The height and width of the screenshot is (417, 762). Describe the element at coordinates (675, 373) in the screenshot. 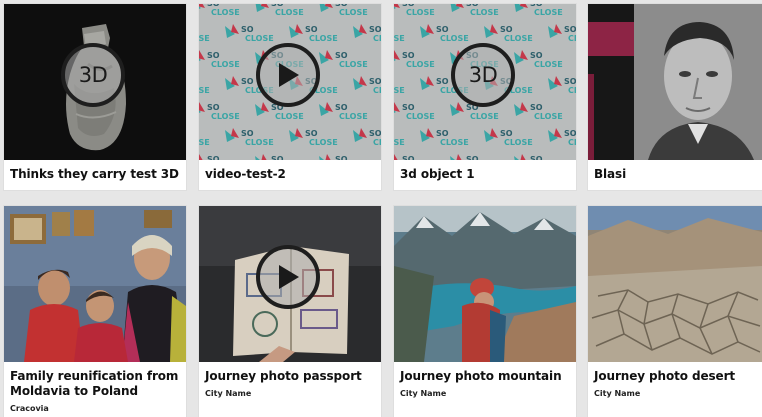

I see `card-title: Journey photo desert` at that location.